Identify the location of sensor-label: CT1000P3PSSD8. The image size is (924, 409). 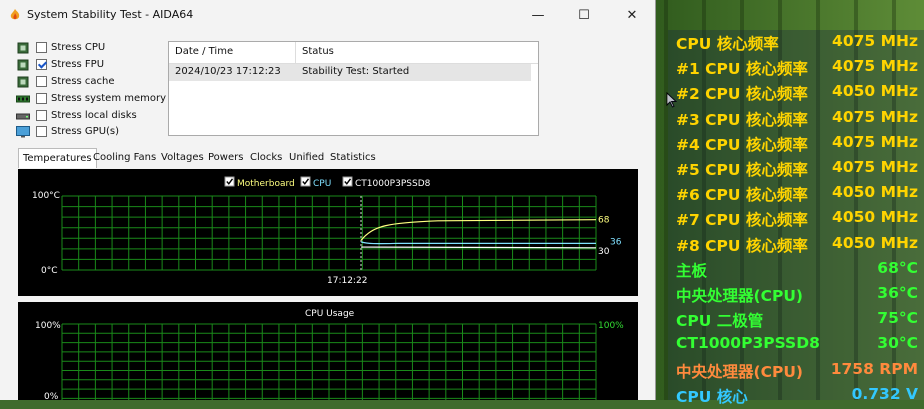
(748, 343).